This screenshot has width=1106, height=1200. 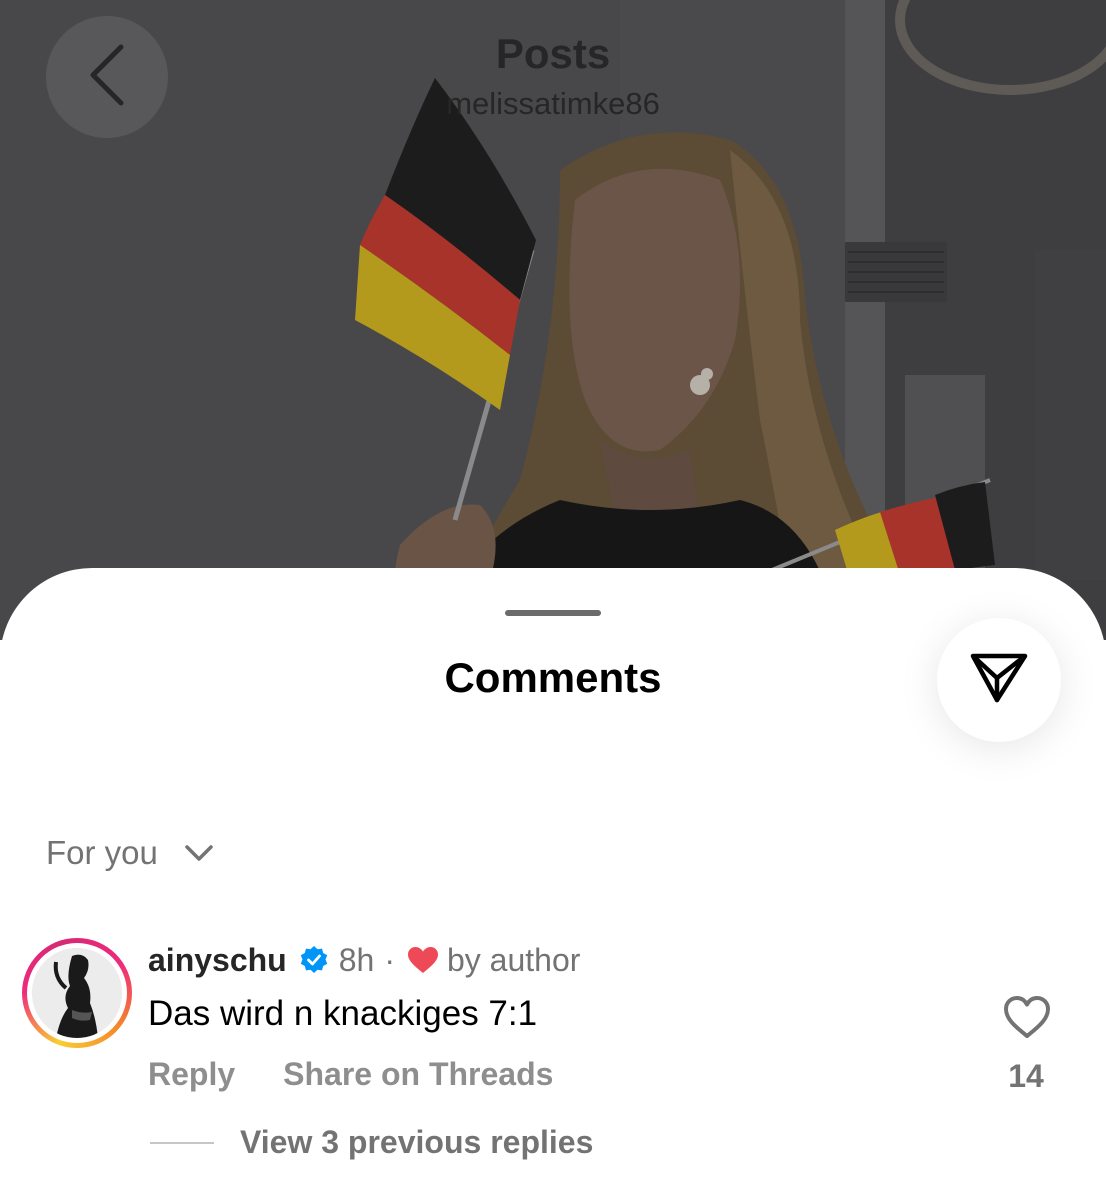 I want to click on sort-dropdown: For you, so click(x=130, y=853).